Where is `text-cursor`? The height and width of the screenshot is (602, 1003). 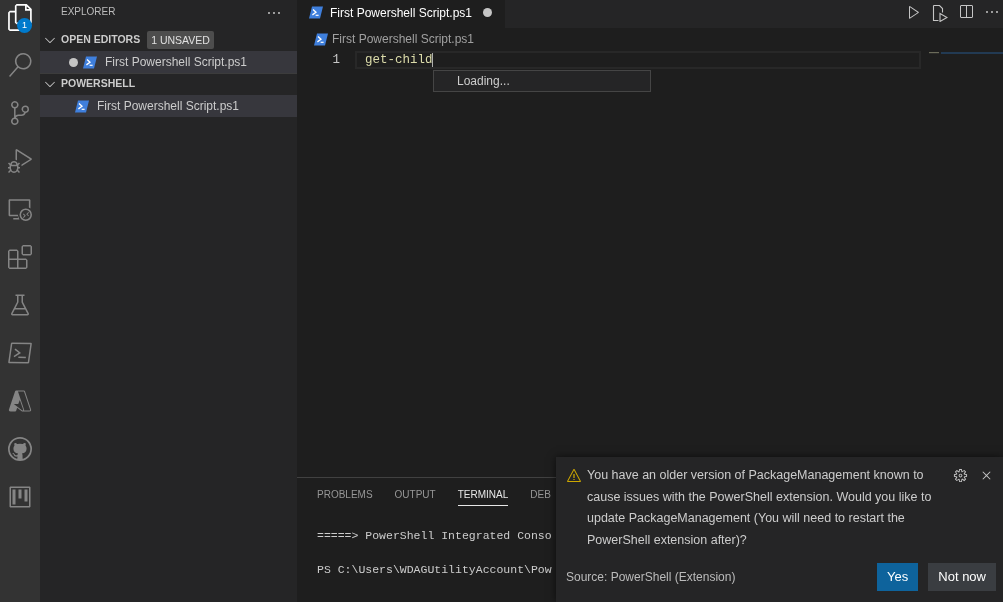 text-cursor is located at coordinates (433, 60).